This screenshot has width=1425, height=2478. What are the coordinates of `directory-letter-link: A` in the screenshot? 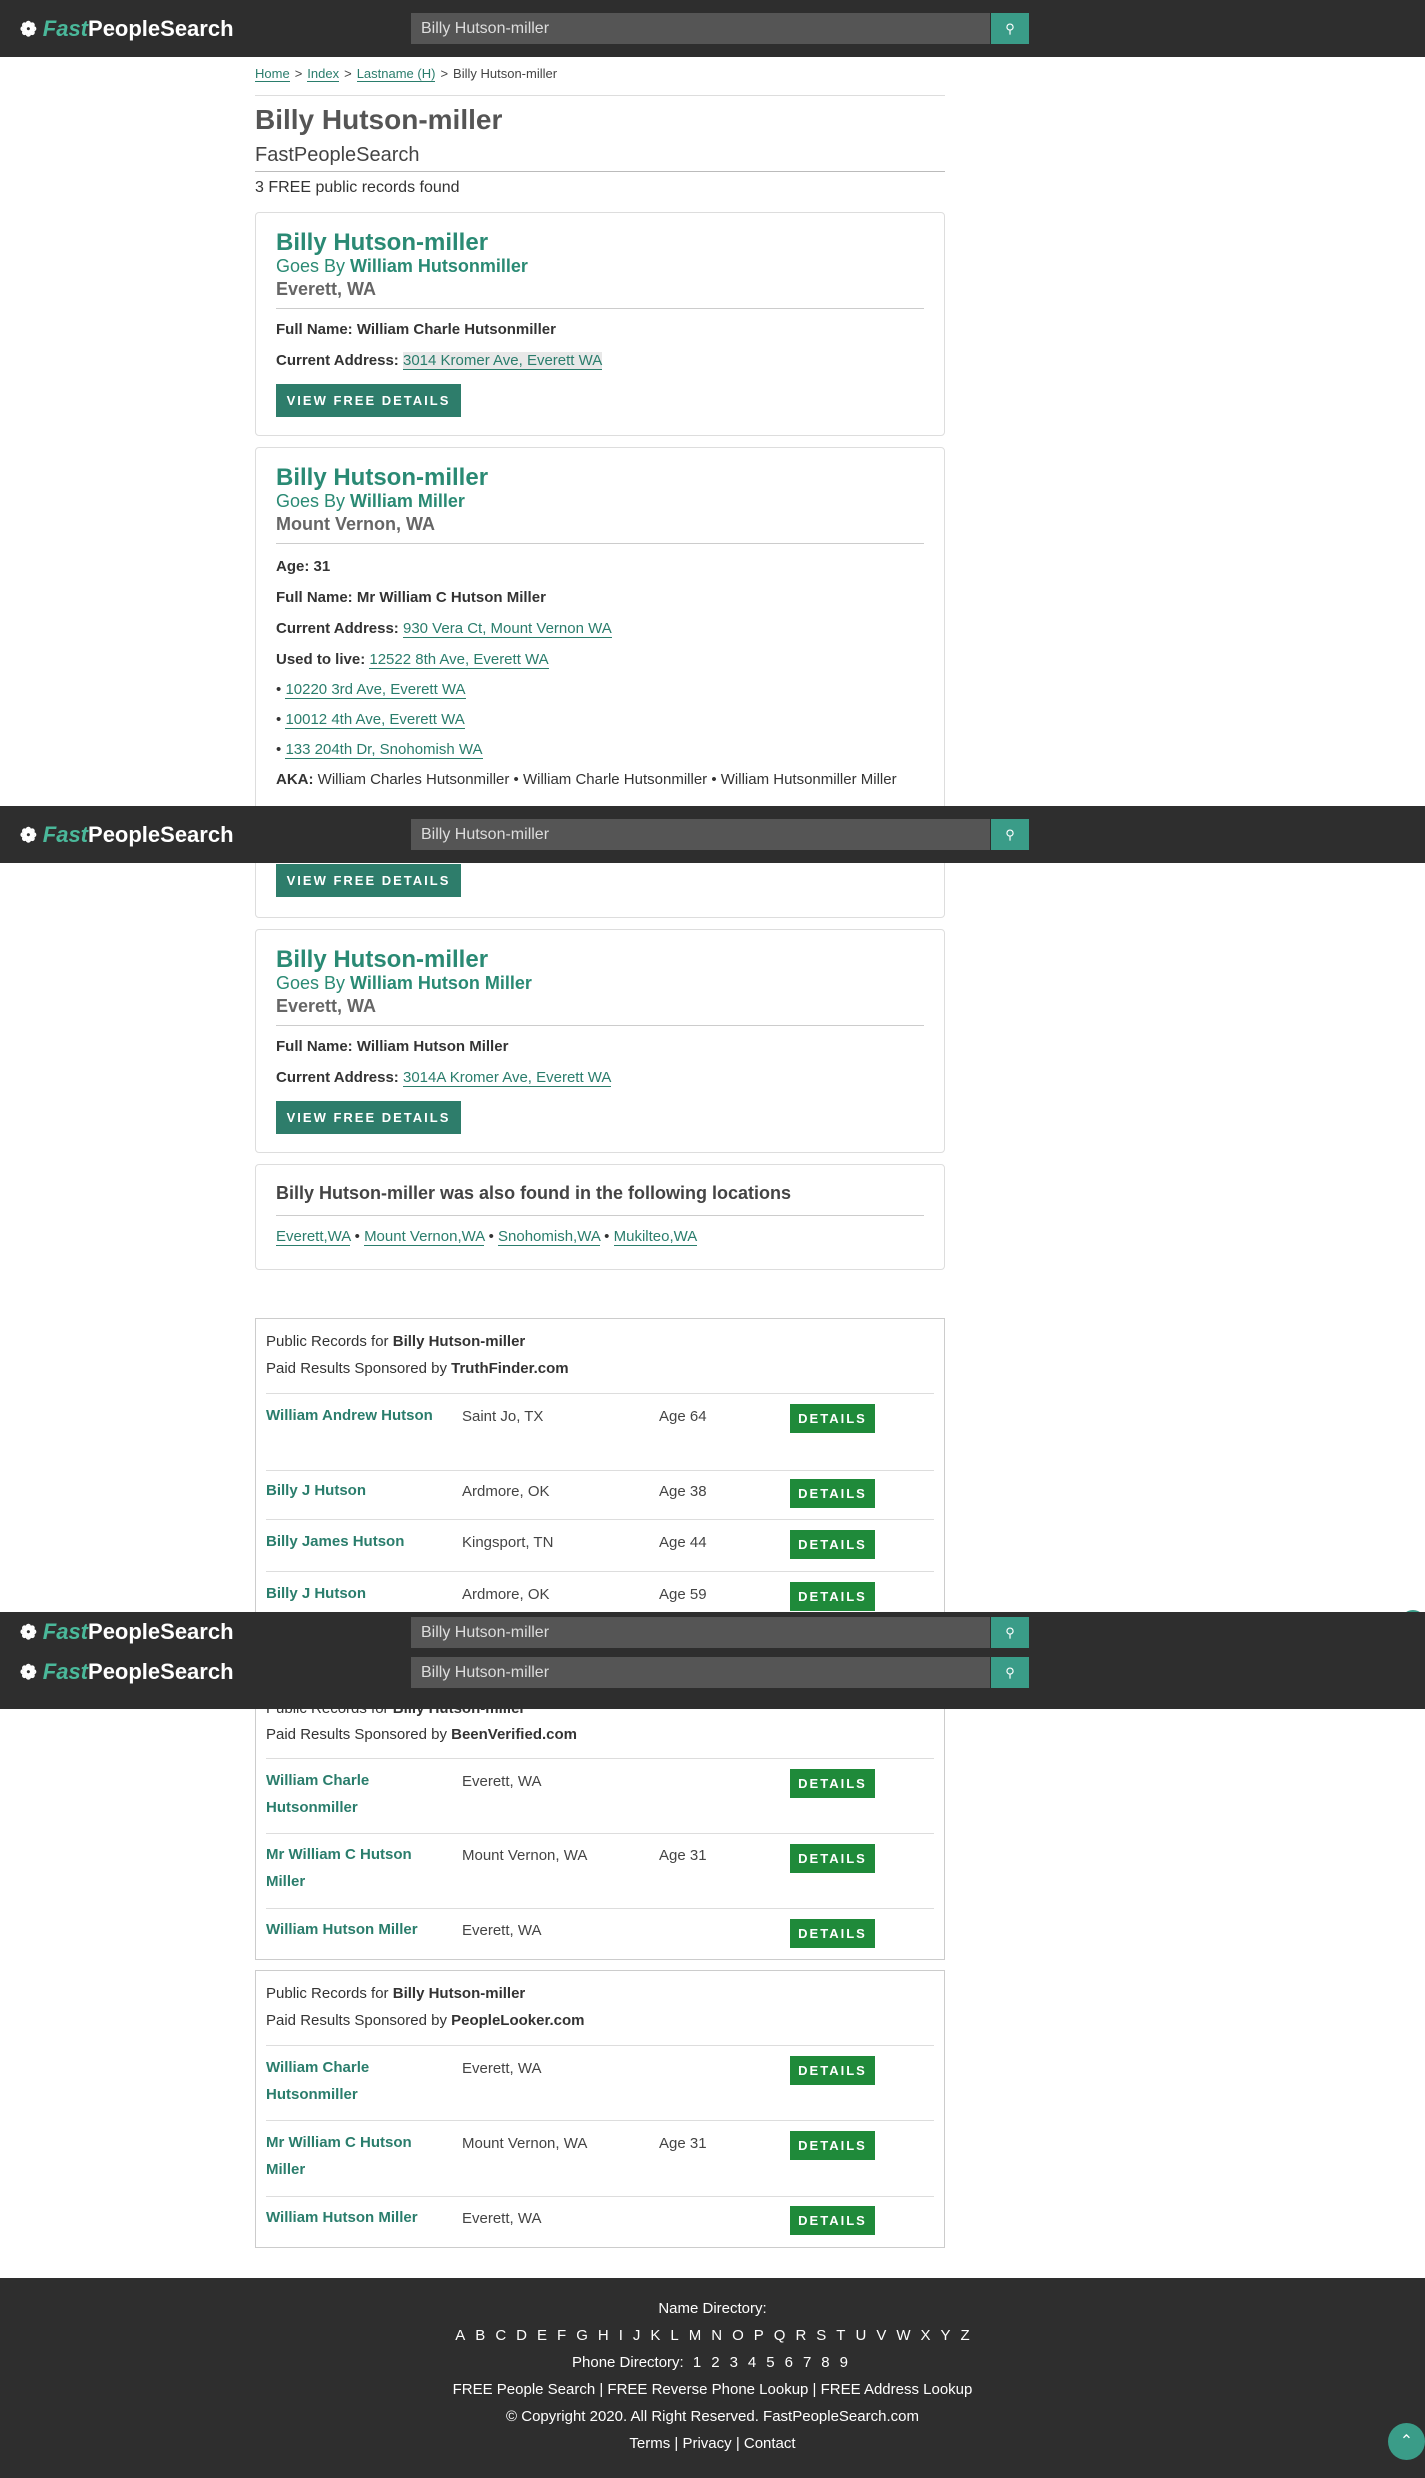 It's located at (460, 2335).